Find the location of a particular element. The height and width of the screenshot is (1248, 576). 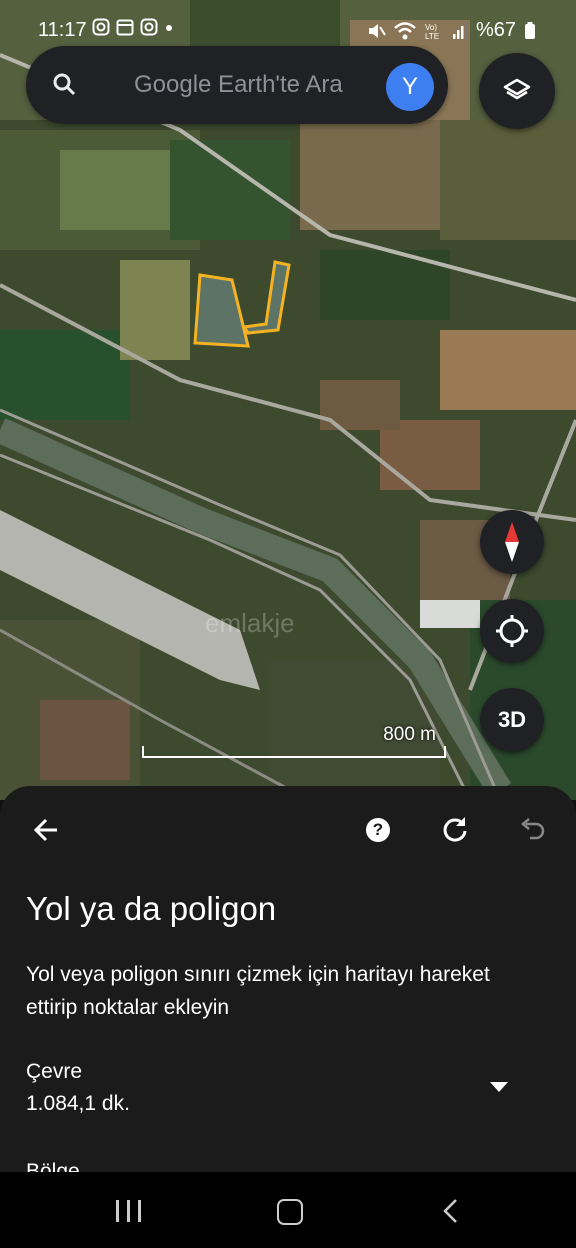

undo-icon is located at coordinates (532, 830).